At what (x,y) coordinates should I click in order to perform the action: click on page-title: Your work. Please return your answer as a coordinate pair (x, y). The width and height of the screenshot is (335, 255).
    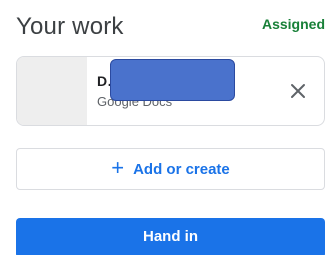
    Looking at the image, I should click on (70, 26).